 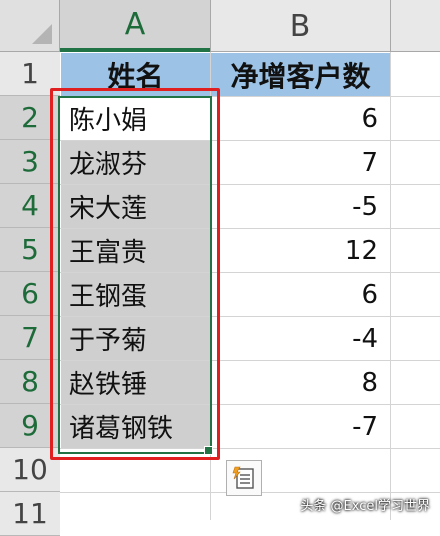 I want to click on watermark-text: 头条 @Excel学习世界, so click(x=365, y=506).